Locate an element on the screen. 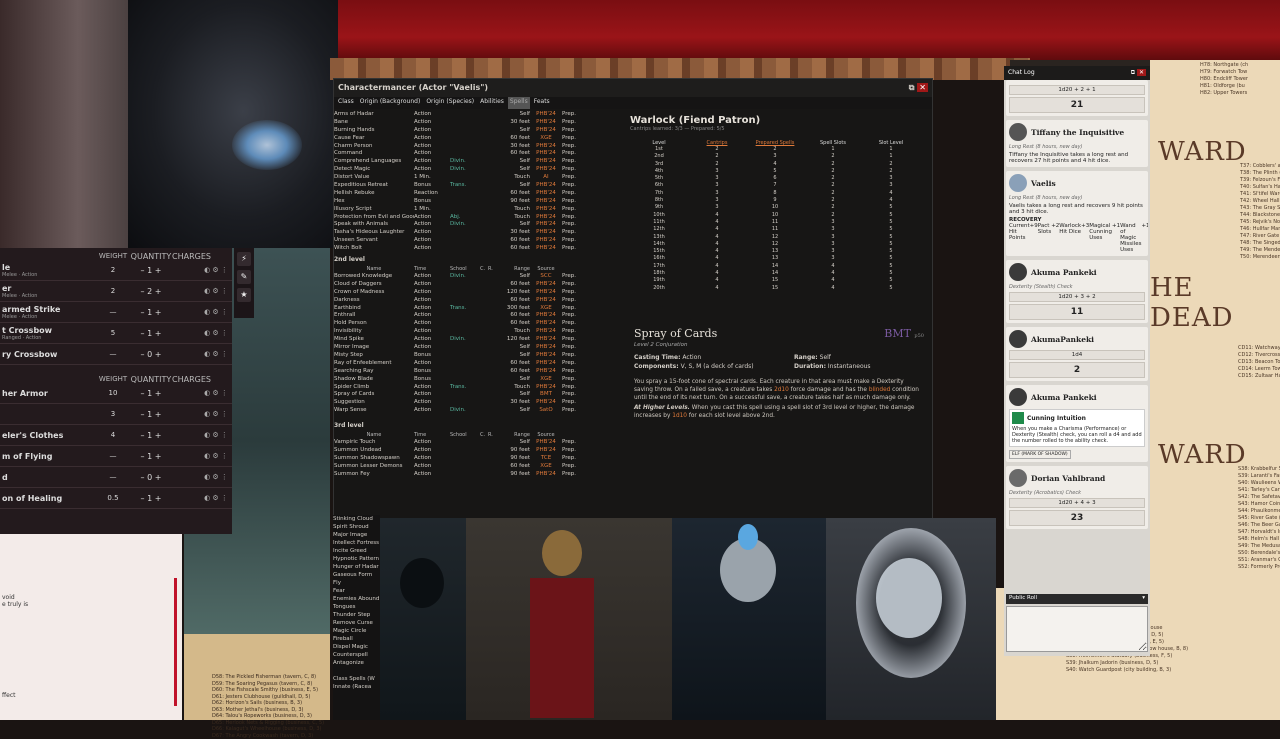  journal-entry: T43: The Gray Spe is located at coordinates (1260, 208).